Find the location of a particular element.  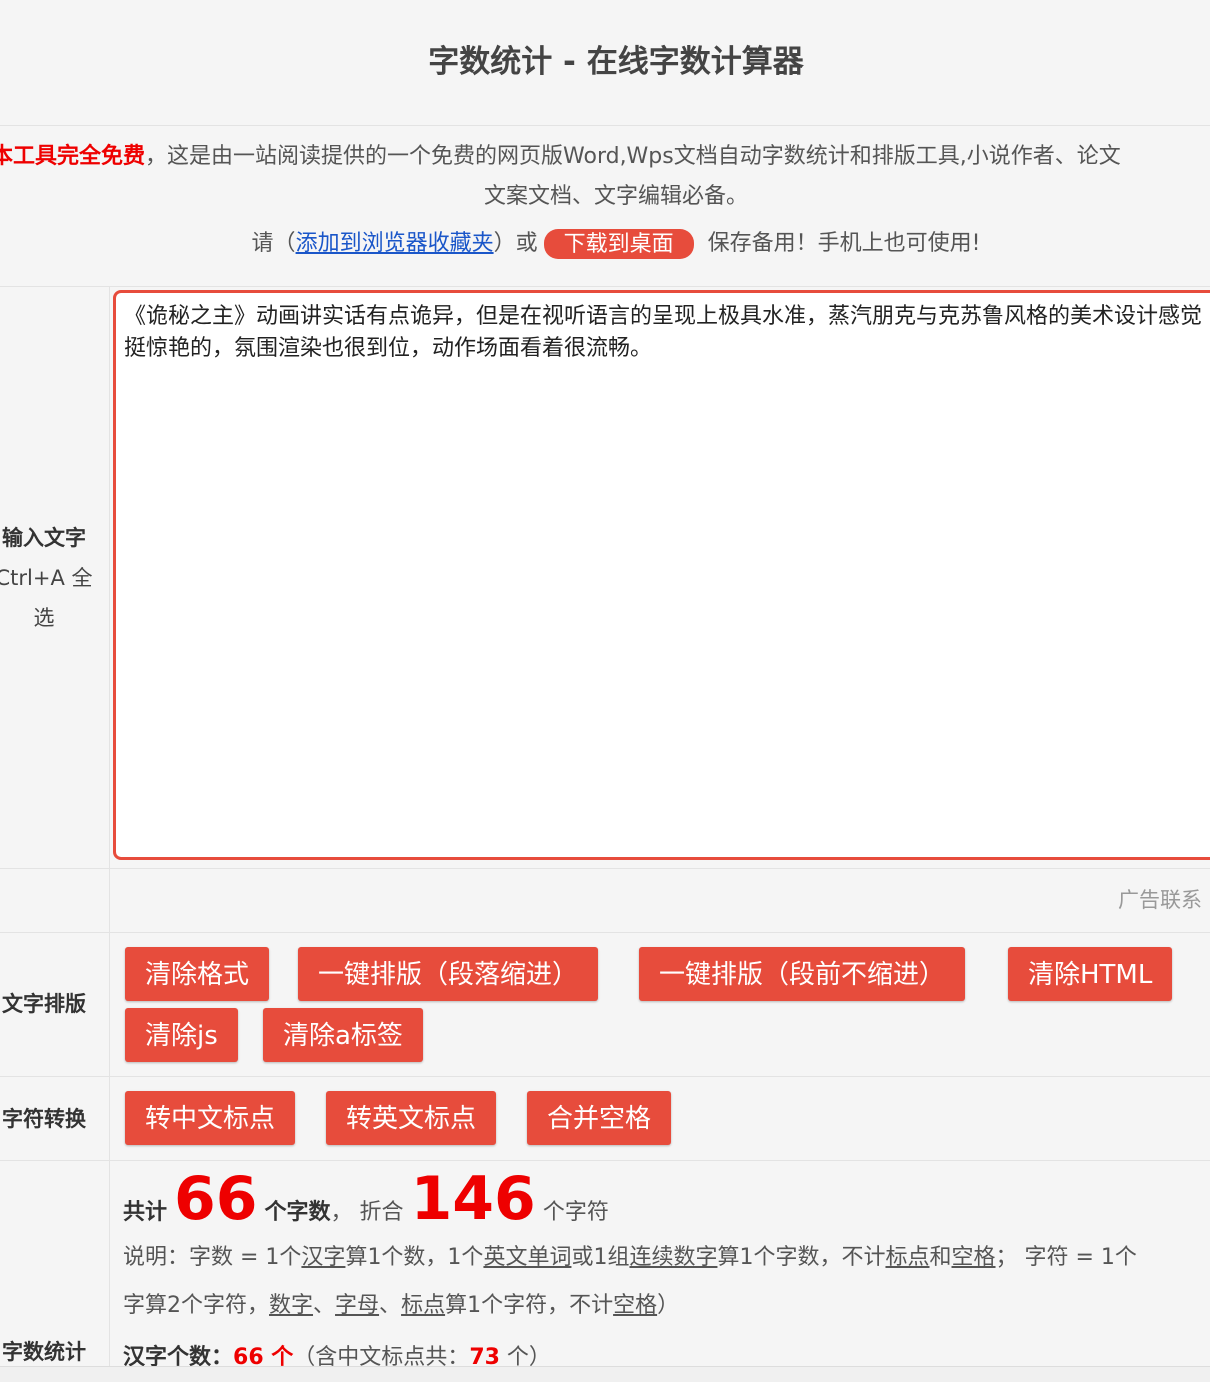

to-english-punct-button: 转英文标点 is located at coordinates (411, 1118).